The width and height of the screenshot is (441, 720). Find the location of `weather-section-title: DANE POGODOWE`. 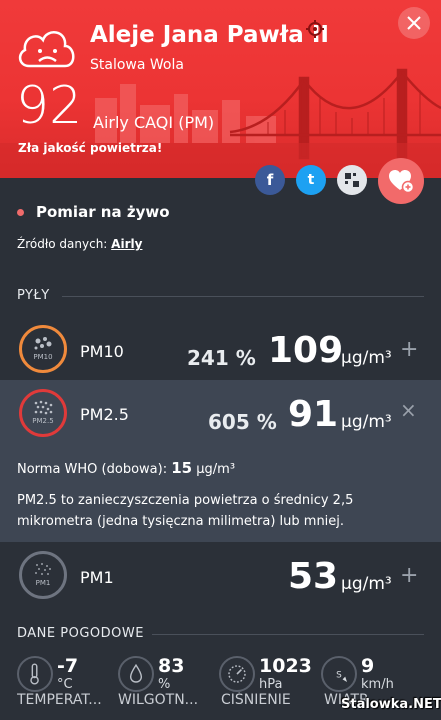

weather-section-title: DANE POGODOWE is located at coordinates (80, 633).